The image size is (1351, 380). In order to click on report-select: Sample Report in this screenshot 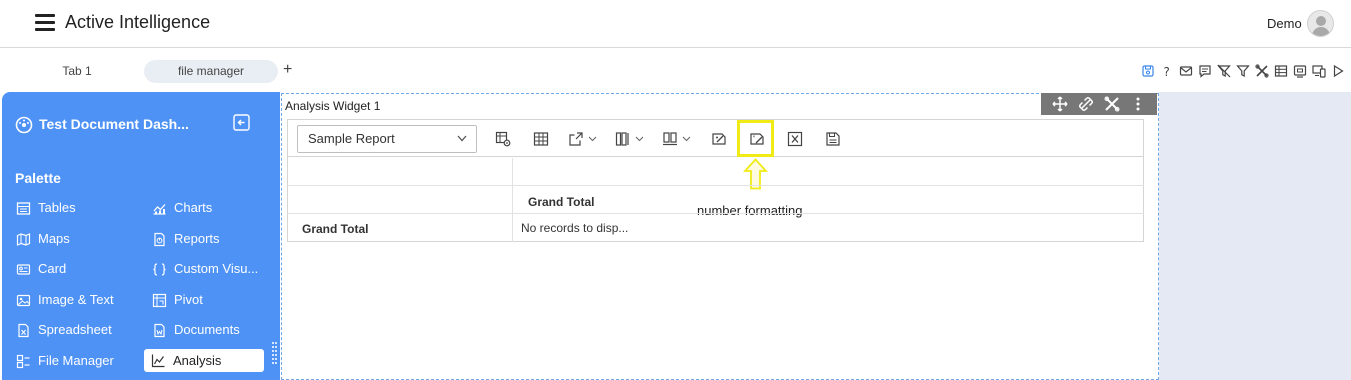, I will do `click(387, 139)`.